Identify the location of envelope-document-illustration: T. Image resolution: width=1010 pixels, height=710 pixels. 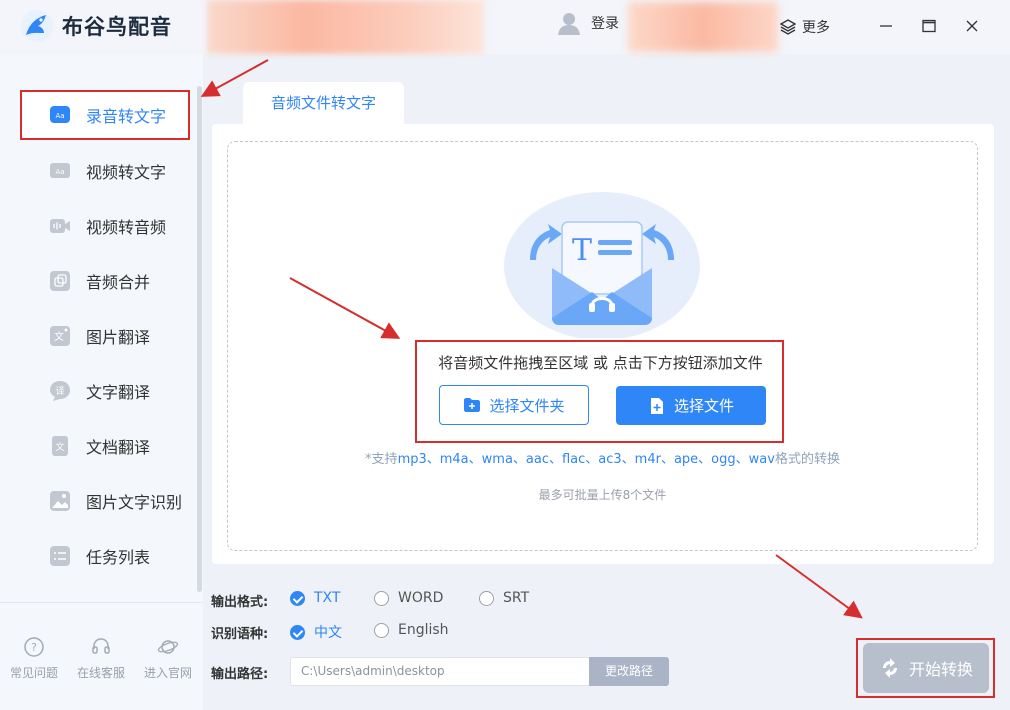
(602, 265).